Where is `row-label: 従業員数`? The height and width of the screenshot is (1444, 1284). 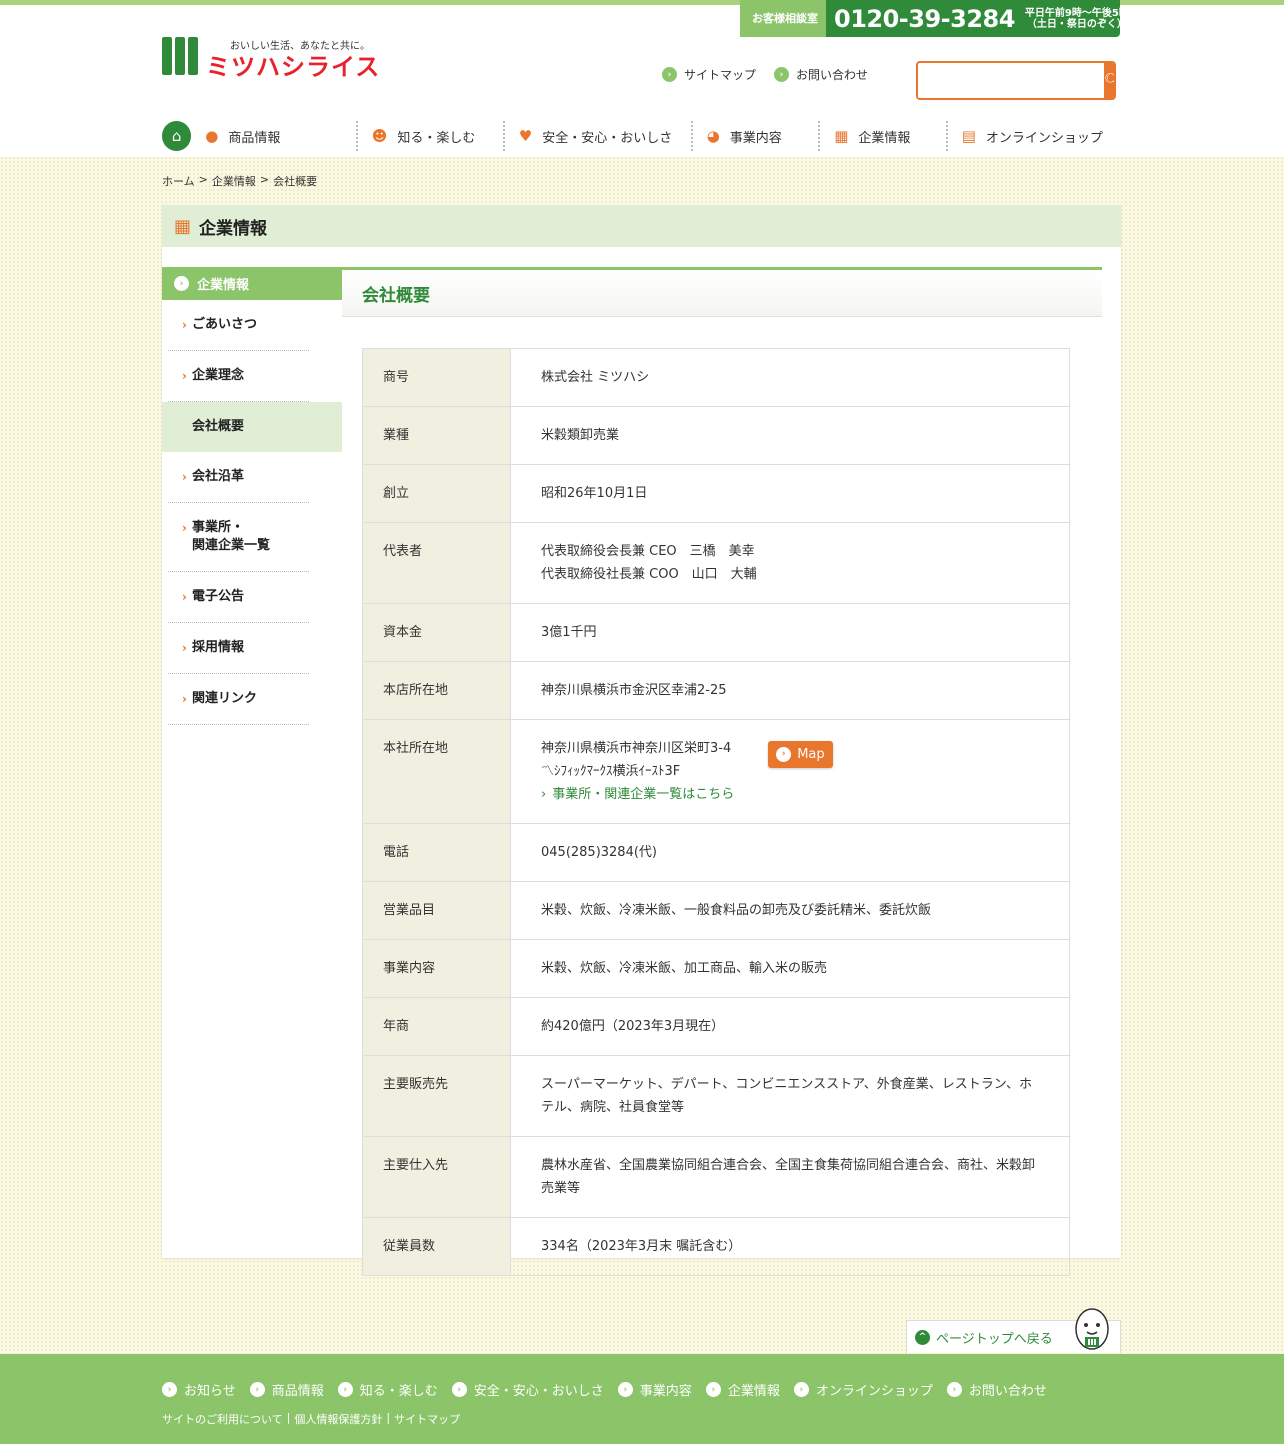 row-label: 従業員数 is located at coordinates (436, 1246).